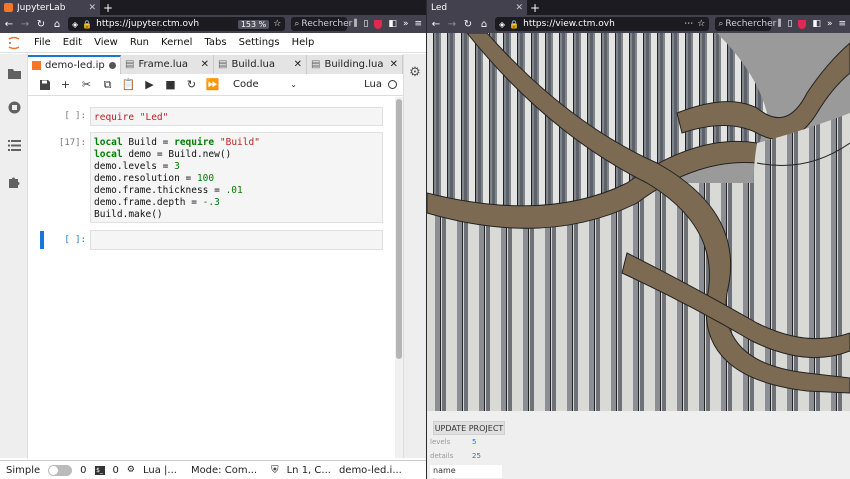 The image size is (850, 479). Describe the element at coordinates (212, 85) in the screenshot. I see `fast-forward-icon: ⏩` at that location.